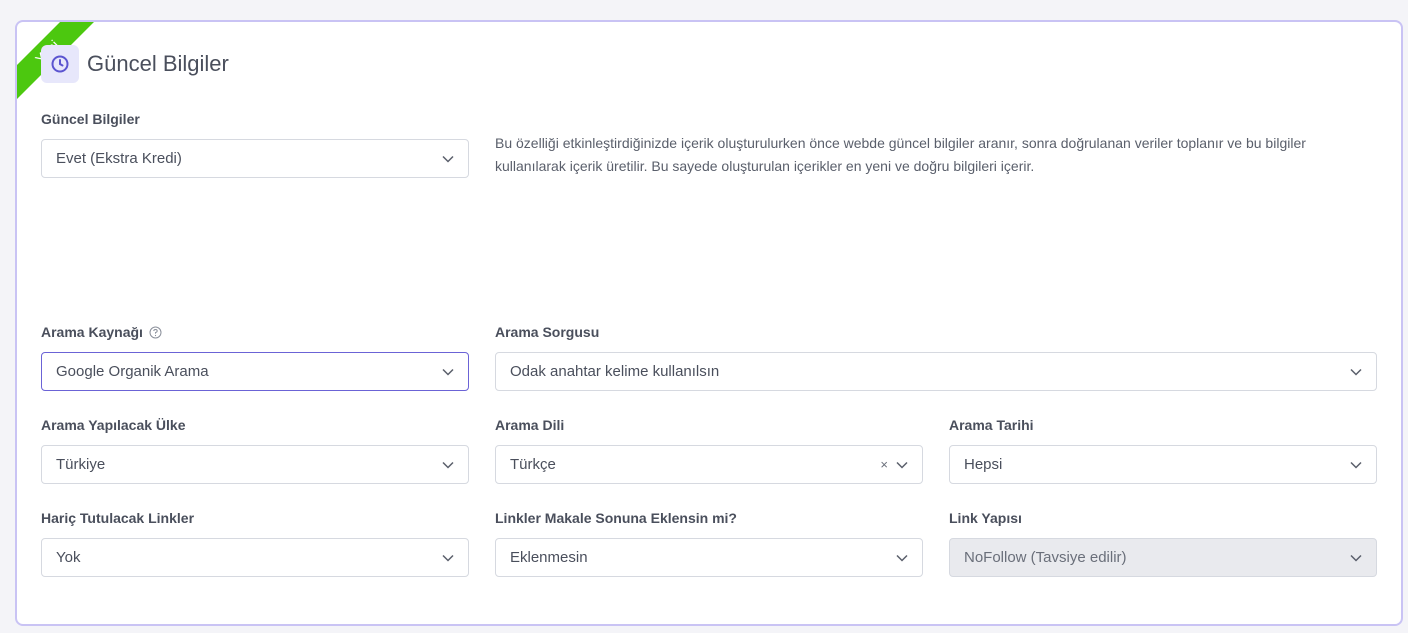  What do you see at coordinates (533, 464) in the screenshot?
I see `arama-dili-value: Türkçe` at bounding box center [533, 464].